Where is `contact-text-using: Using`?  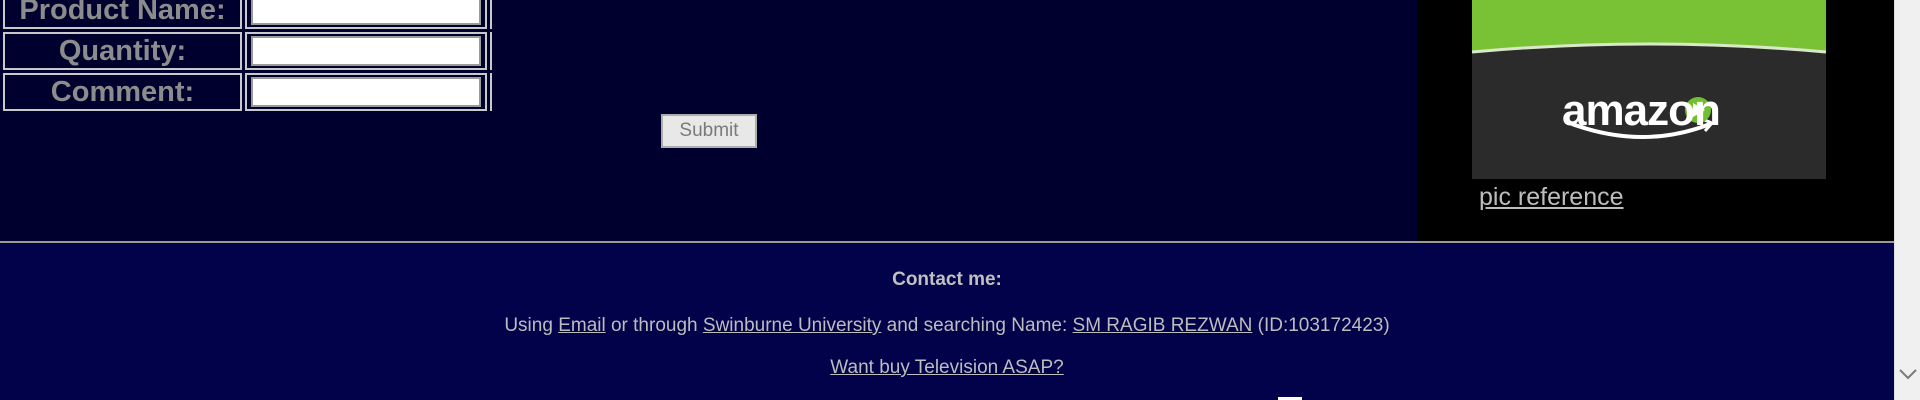
contact-text-using: Using is located at coordinates (528, 325).